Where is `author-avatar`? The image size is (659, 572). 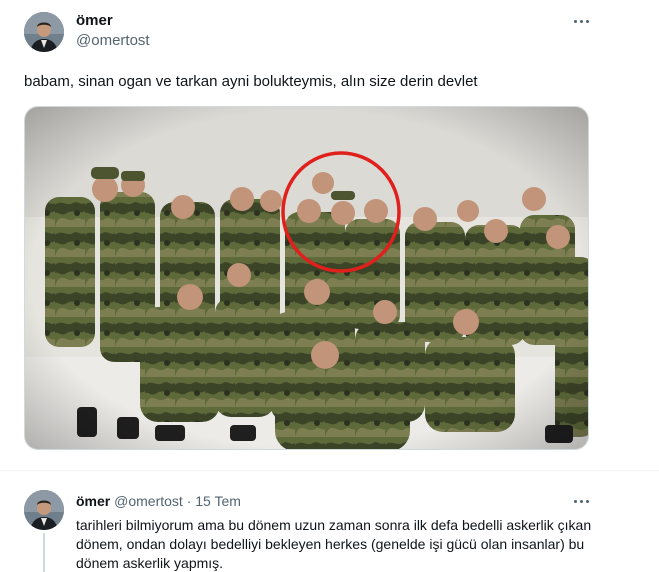
author-avatar is located at coordinates (44, 32).